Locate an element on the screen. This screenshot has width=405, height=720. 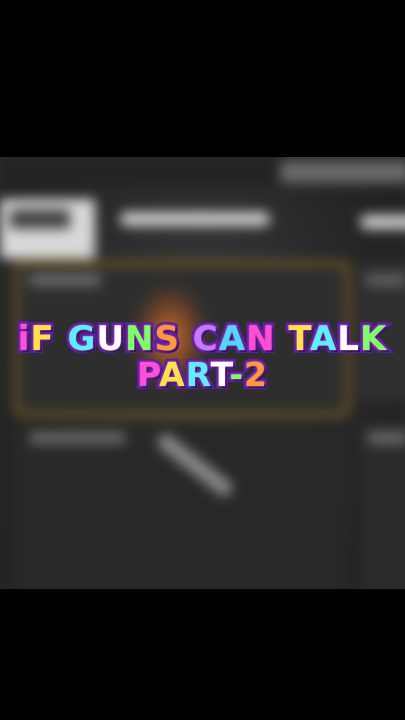
title-letter: i is located at coordinates (24, 339).